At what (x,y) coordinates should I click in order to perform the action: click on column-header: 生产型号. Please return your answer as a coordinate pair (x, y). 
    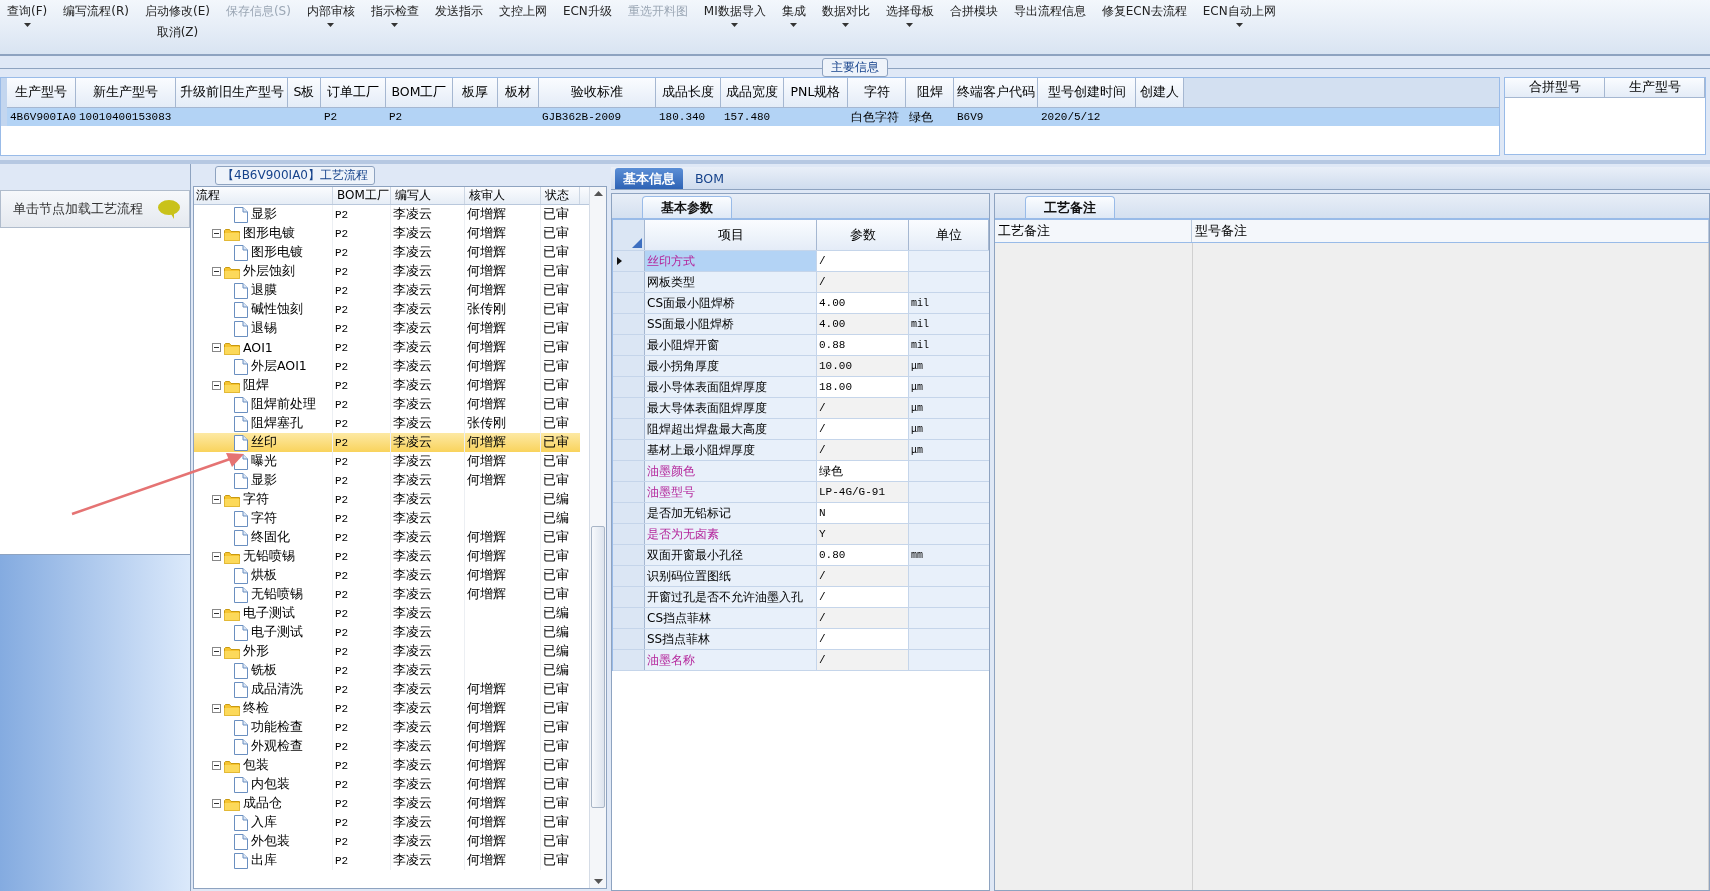
    Looking at the image, I should click on (1655, 88).